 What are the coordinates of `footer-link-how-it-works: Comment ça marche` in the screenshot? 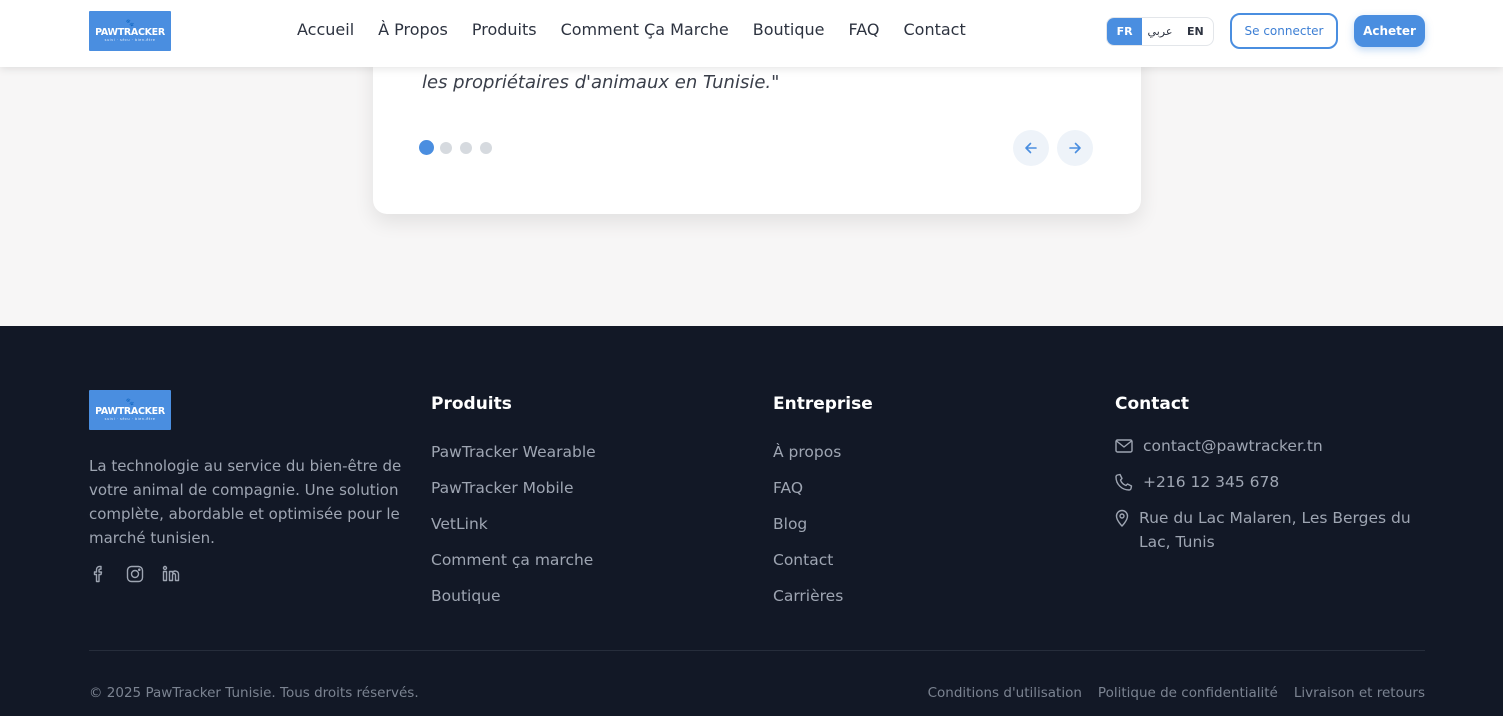 It's located at (513, 560).